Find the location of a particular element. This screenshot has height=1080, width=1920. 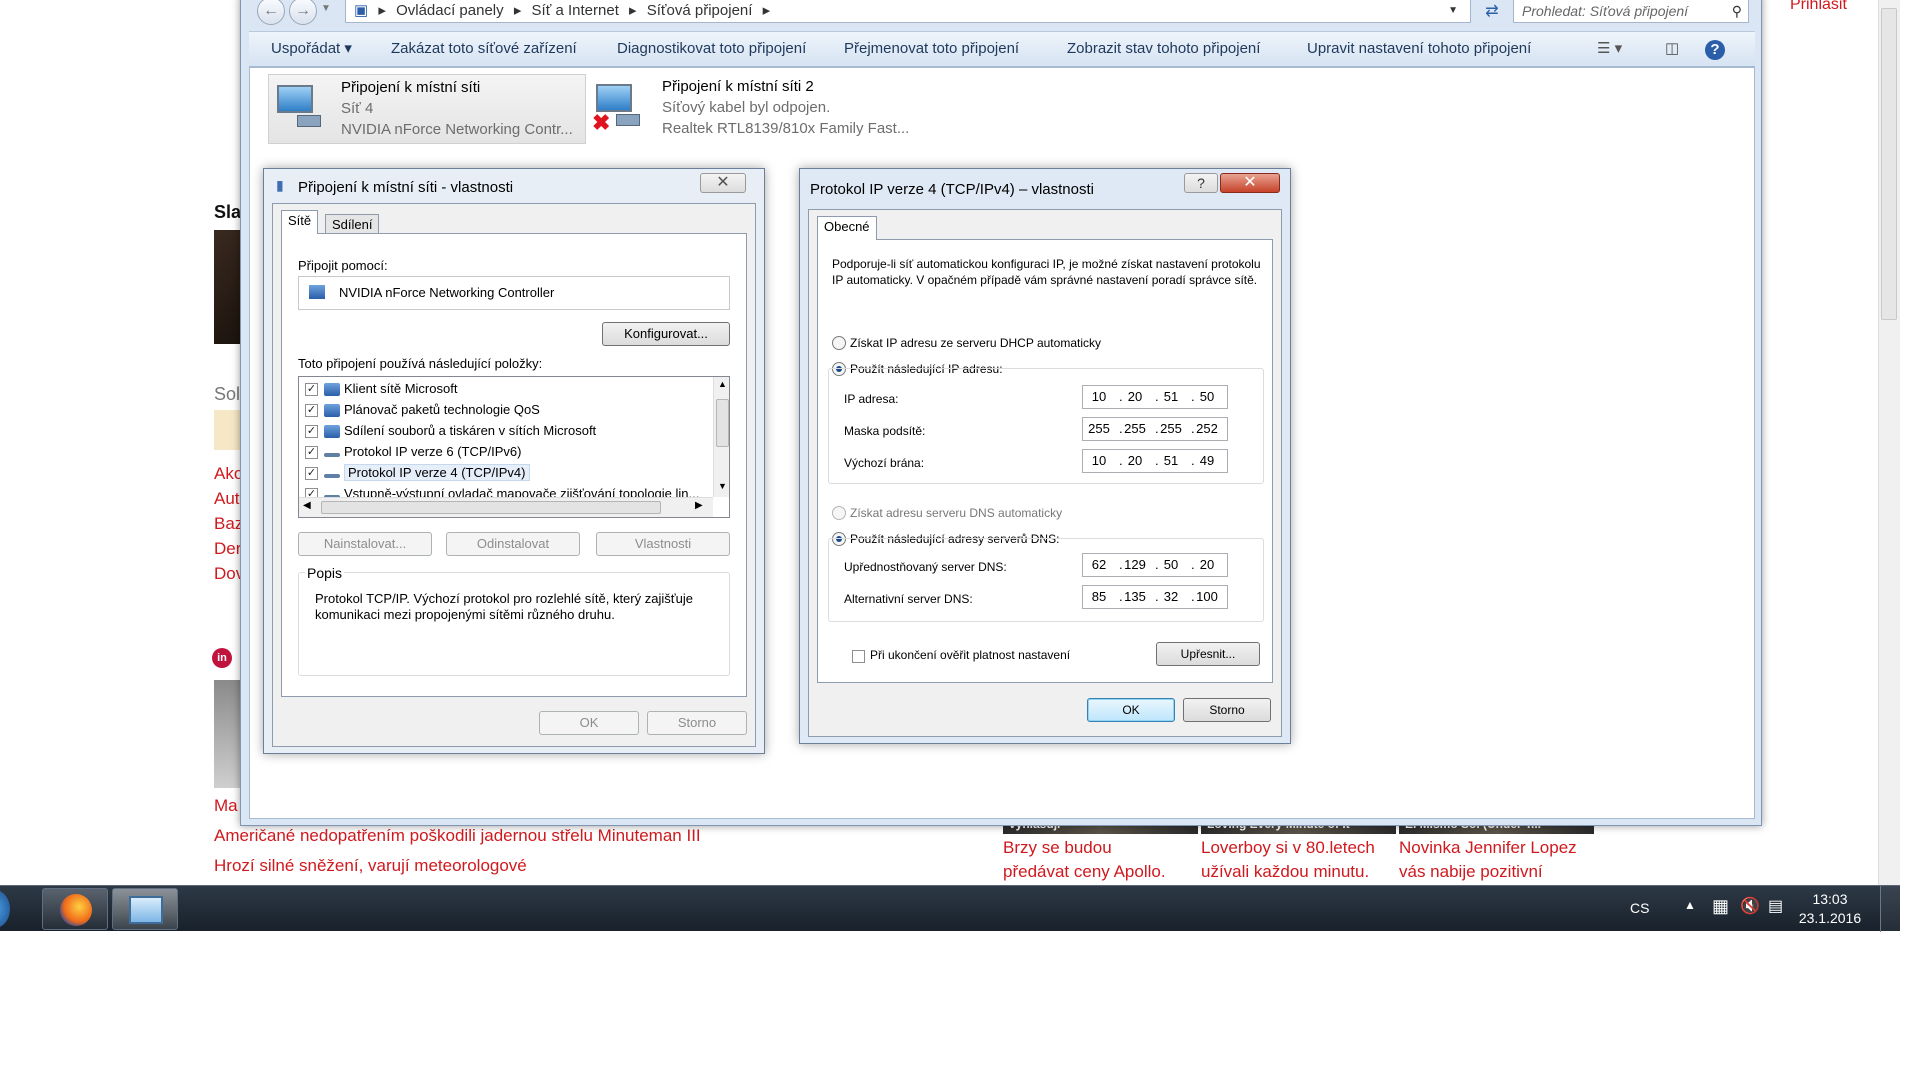

instagram-icon: in is located at coordinates (222, 658).